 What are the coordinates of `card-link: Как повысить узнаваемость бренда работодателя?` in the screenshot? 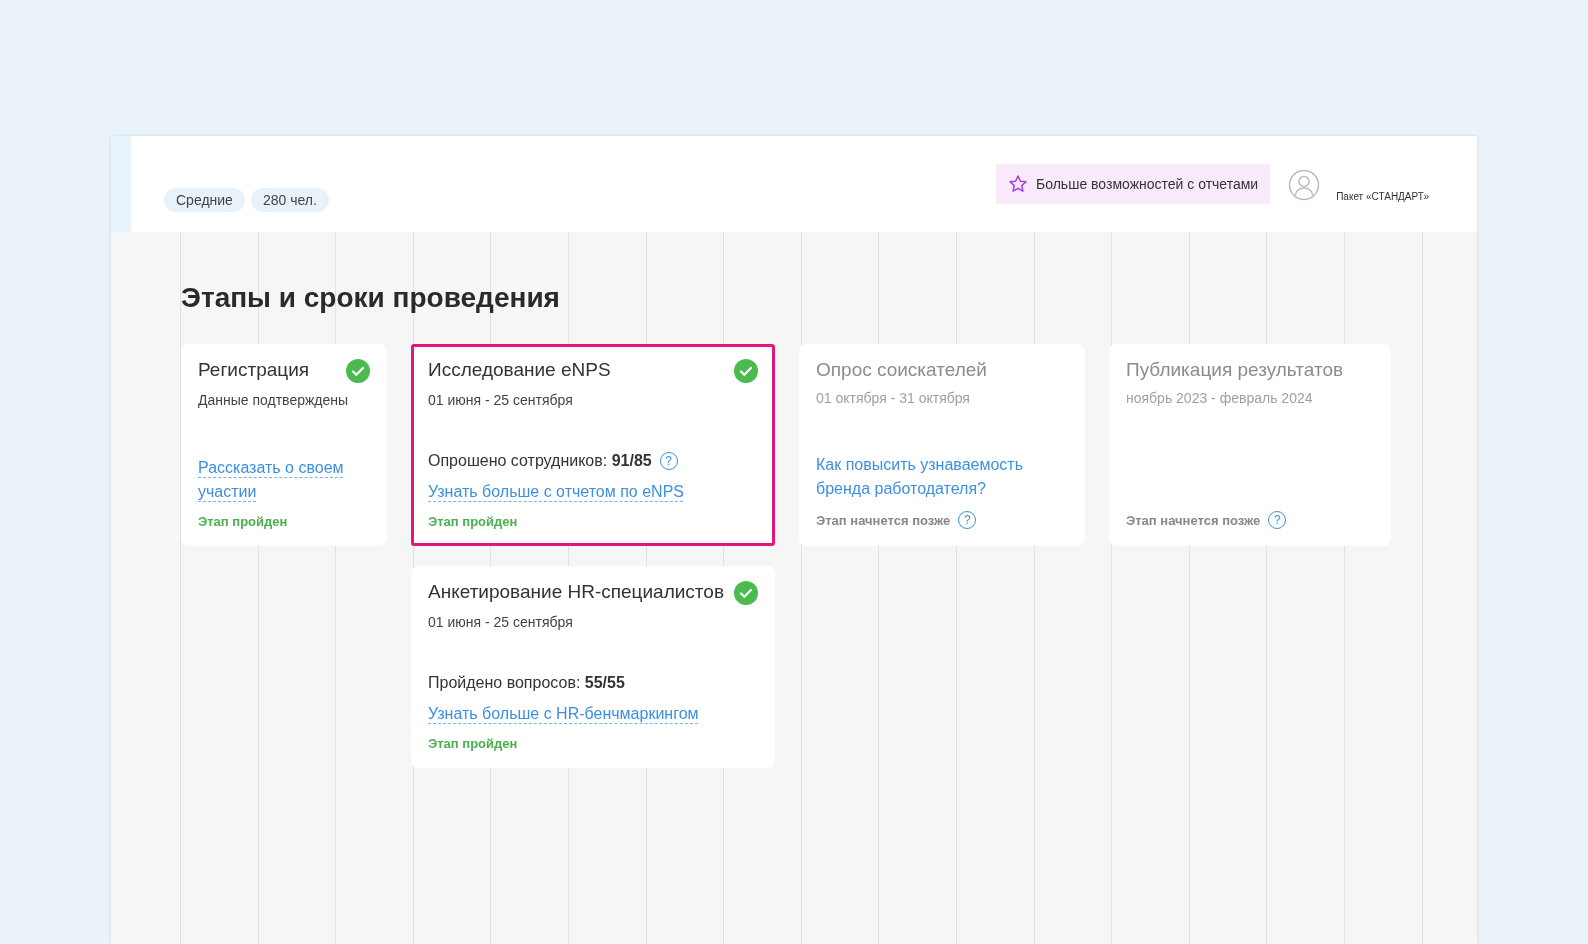 It's located at (942, 477).